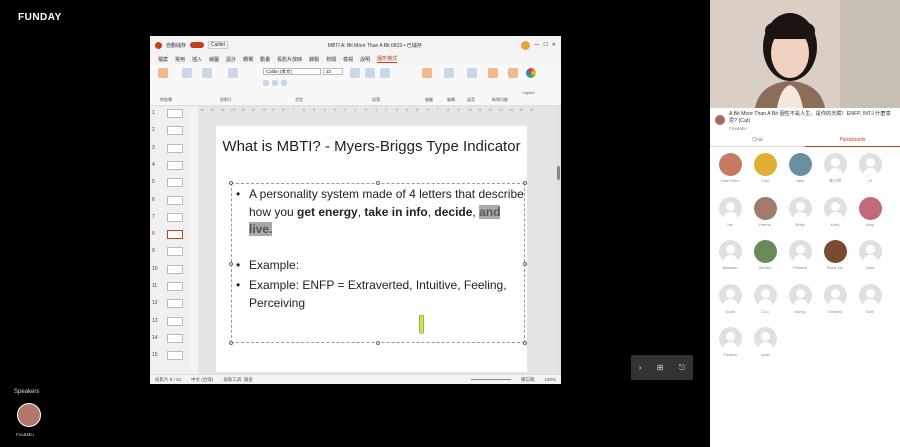 The image size is (900, 447). I want to click on participant: Hanna, so click(765, 211).